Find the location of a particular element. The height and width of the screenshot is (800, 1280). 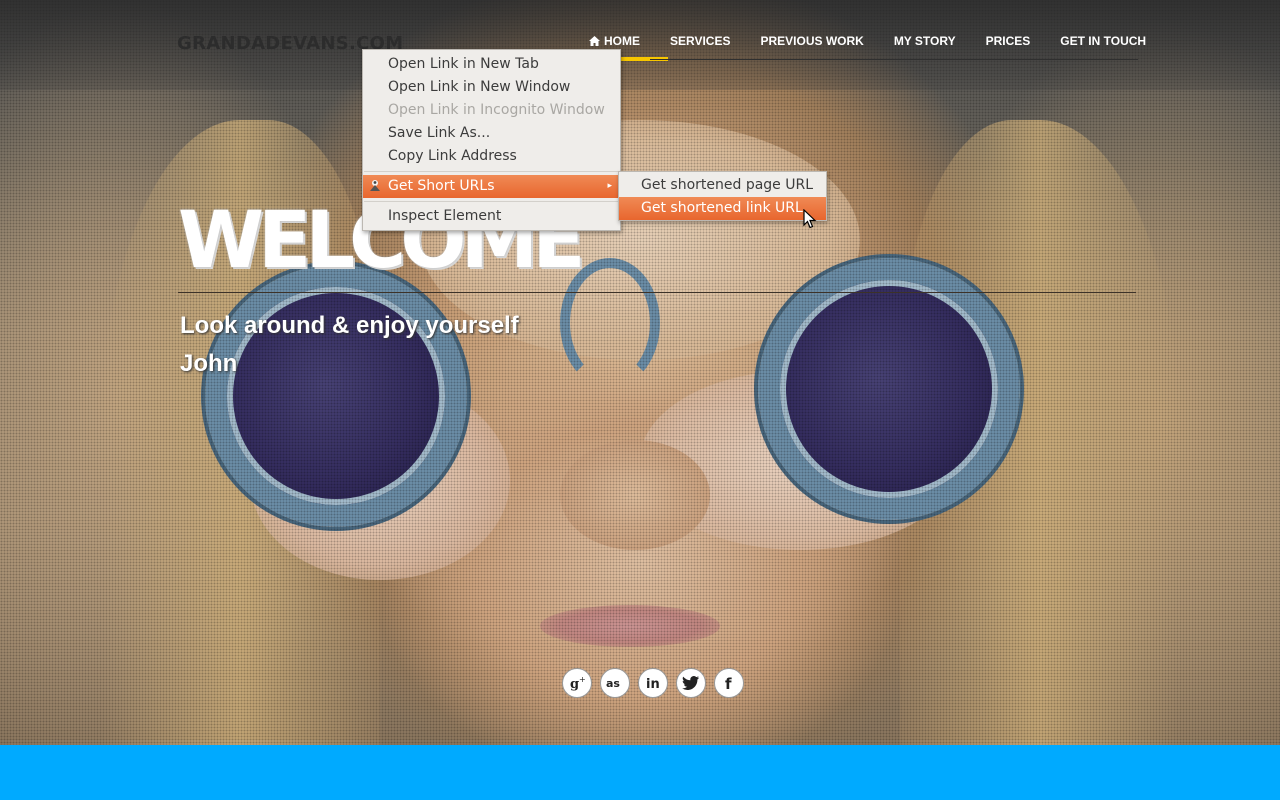

google-plus-icon: g + is located at coordinates (578, 683).